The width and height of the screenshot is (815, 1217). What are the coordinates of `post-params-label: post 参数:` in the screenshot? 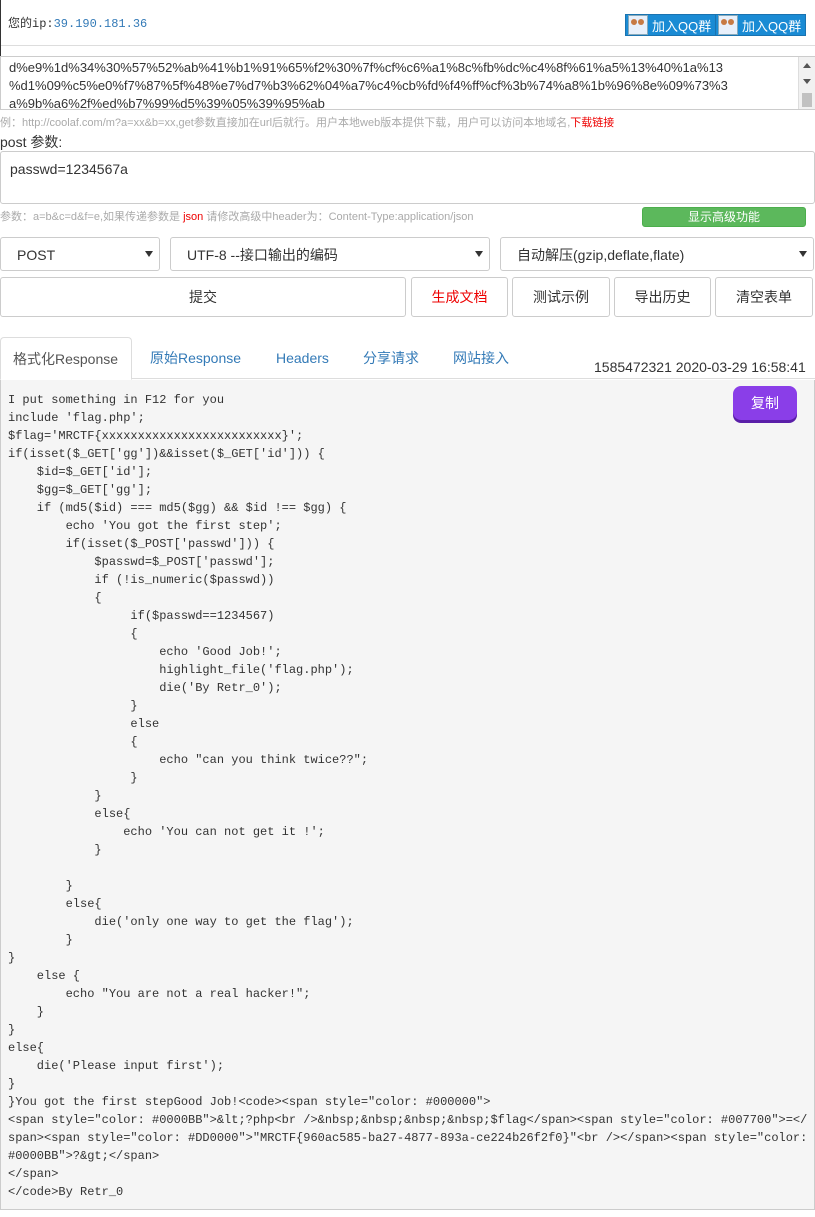 It's located at (31, 142).